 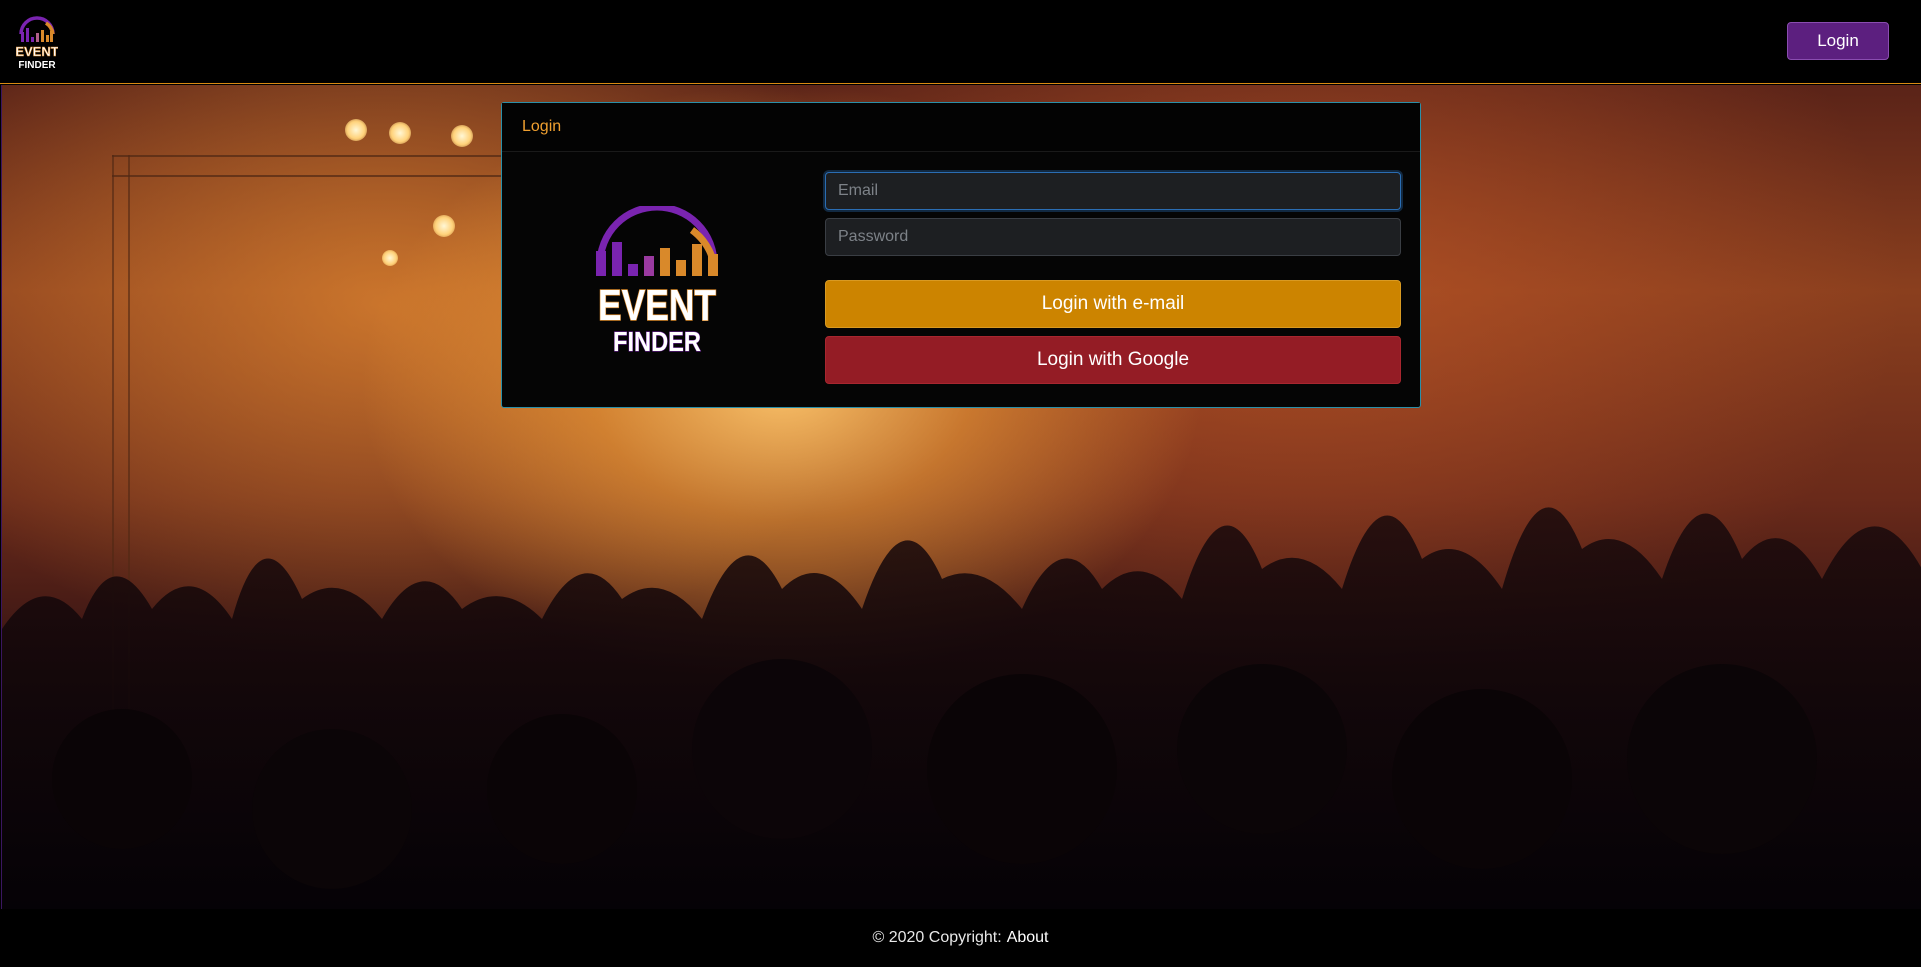 What do you see at coordinates (961, 127) in the screenshot?
I see `login-card-header: Login` at bounding box center [961, 127].